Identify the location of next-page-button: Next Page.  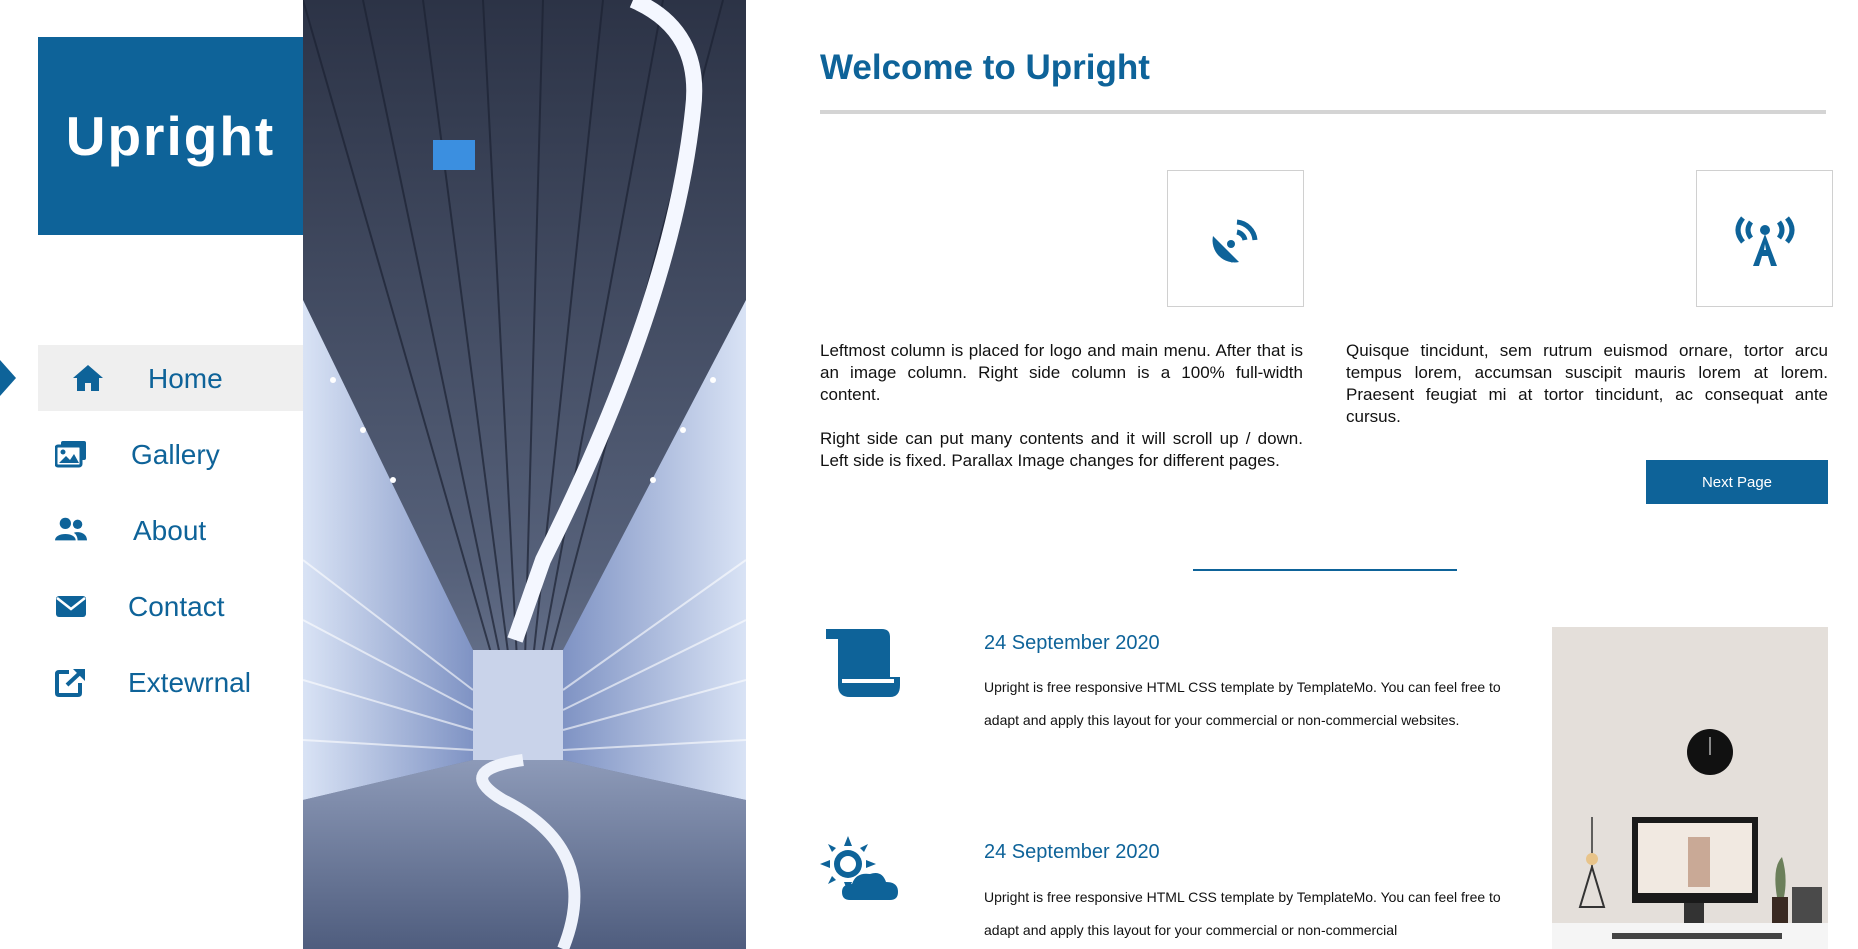
(1737, 482).